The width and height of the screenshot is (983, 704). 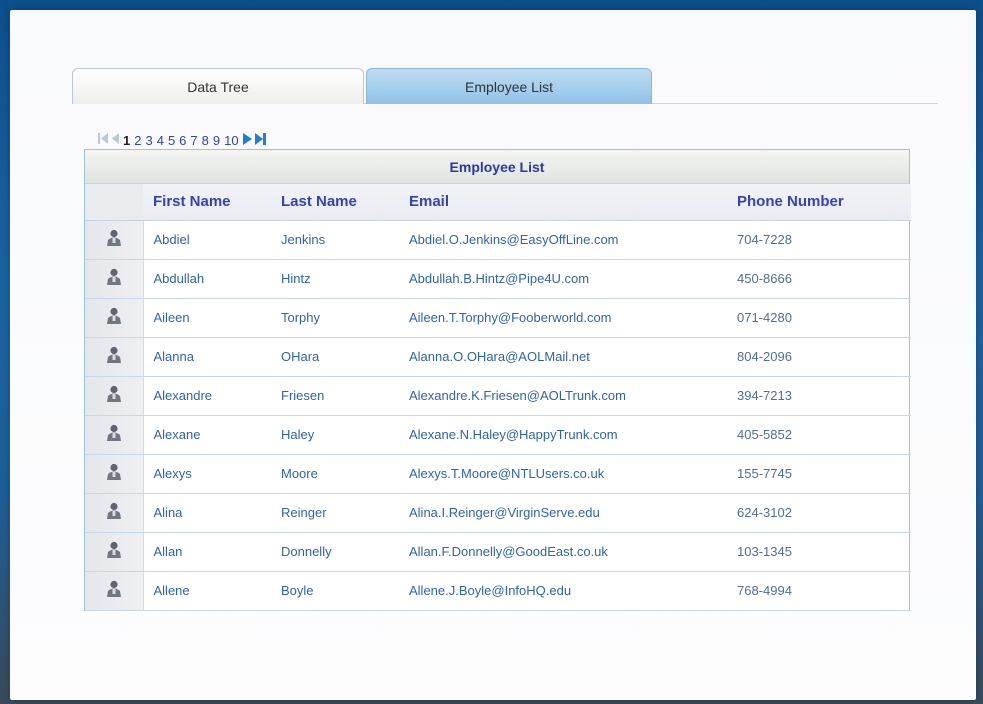 What do you see at coordinates (103, 140) in the screenshot?
I see `first-page-icon` at bounding box center [103, 140].